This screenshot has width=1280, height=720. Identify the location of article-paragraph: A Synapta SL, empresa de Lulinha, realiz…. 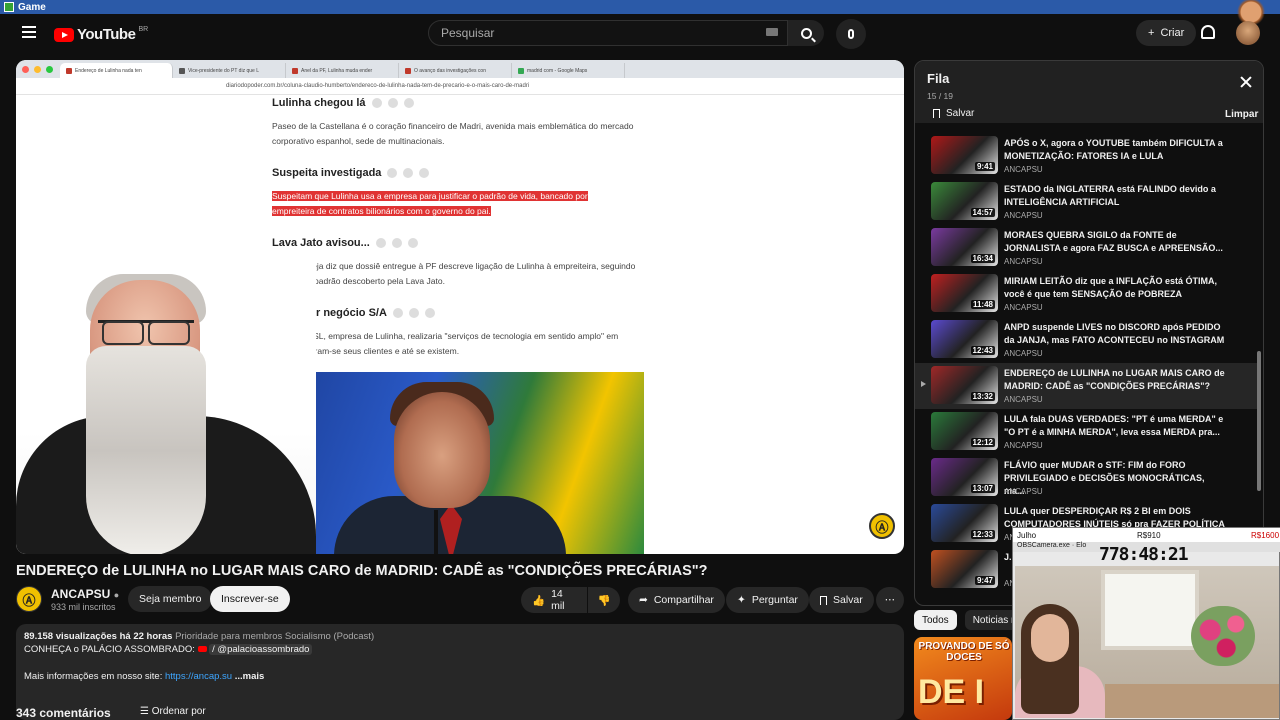
(445, 343).